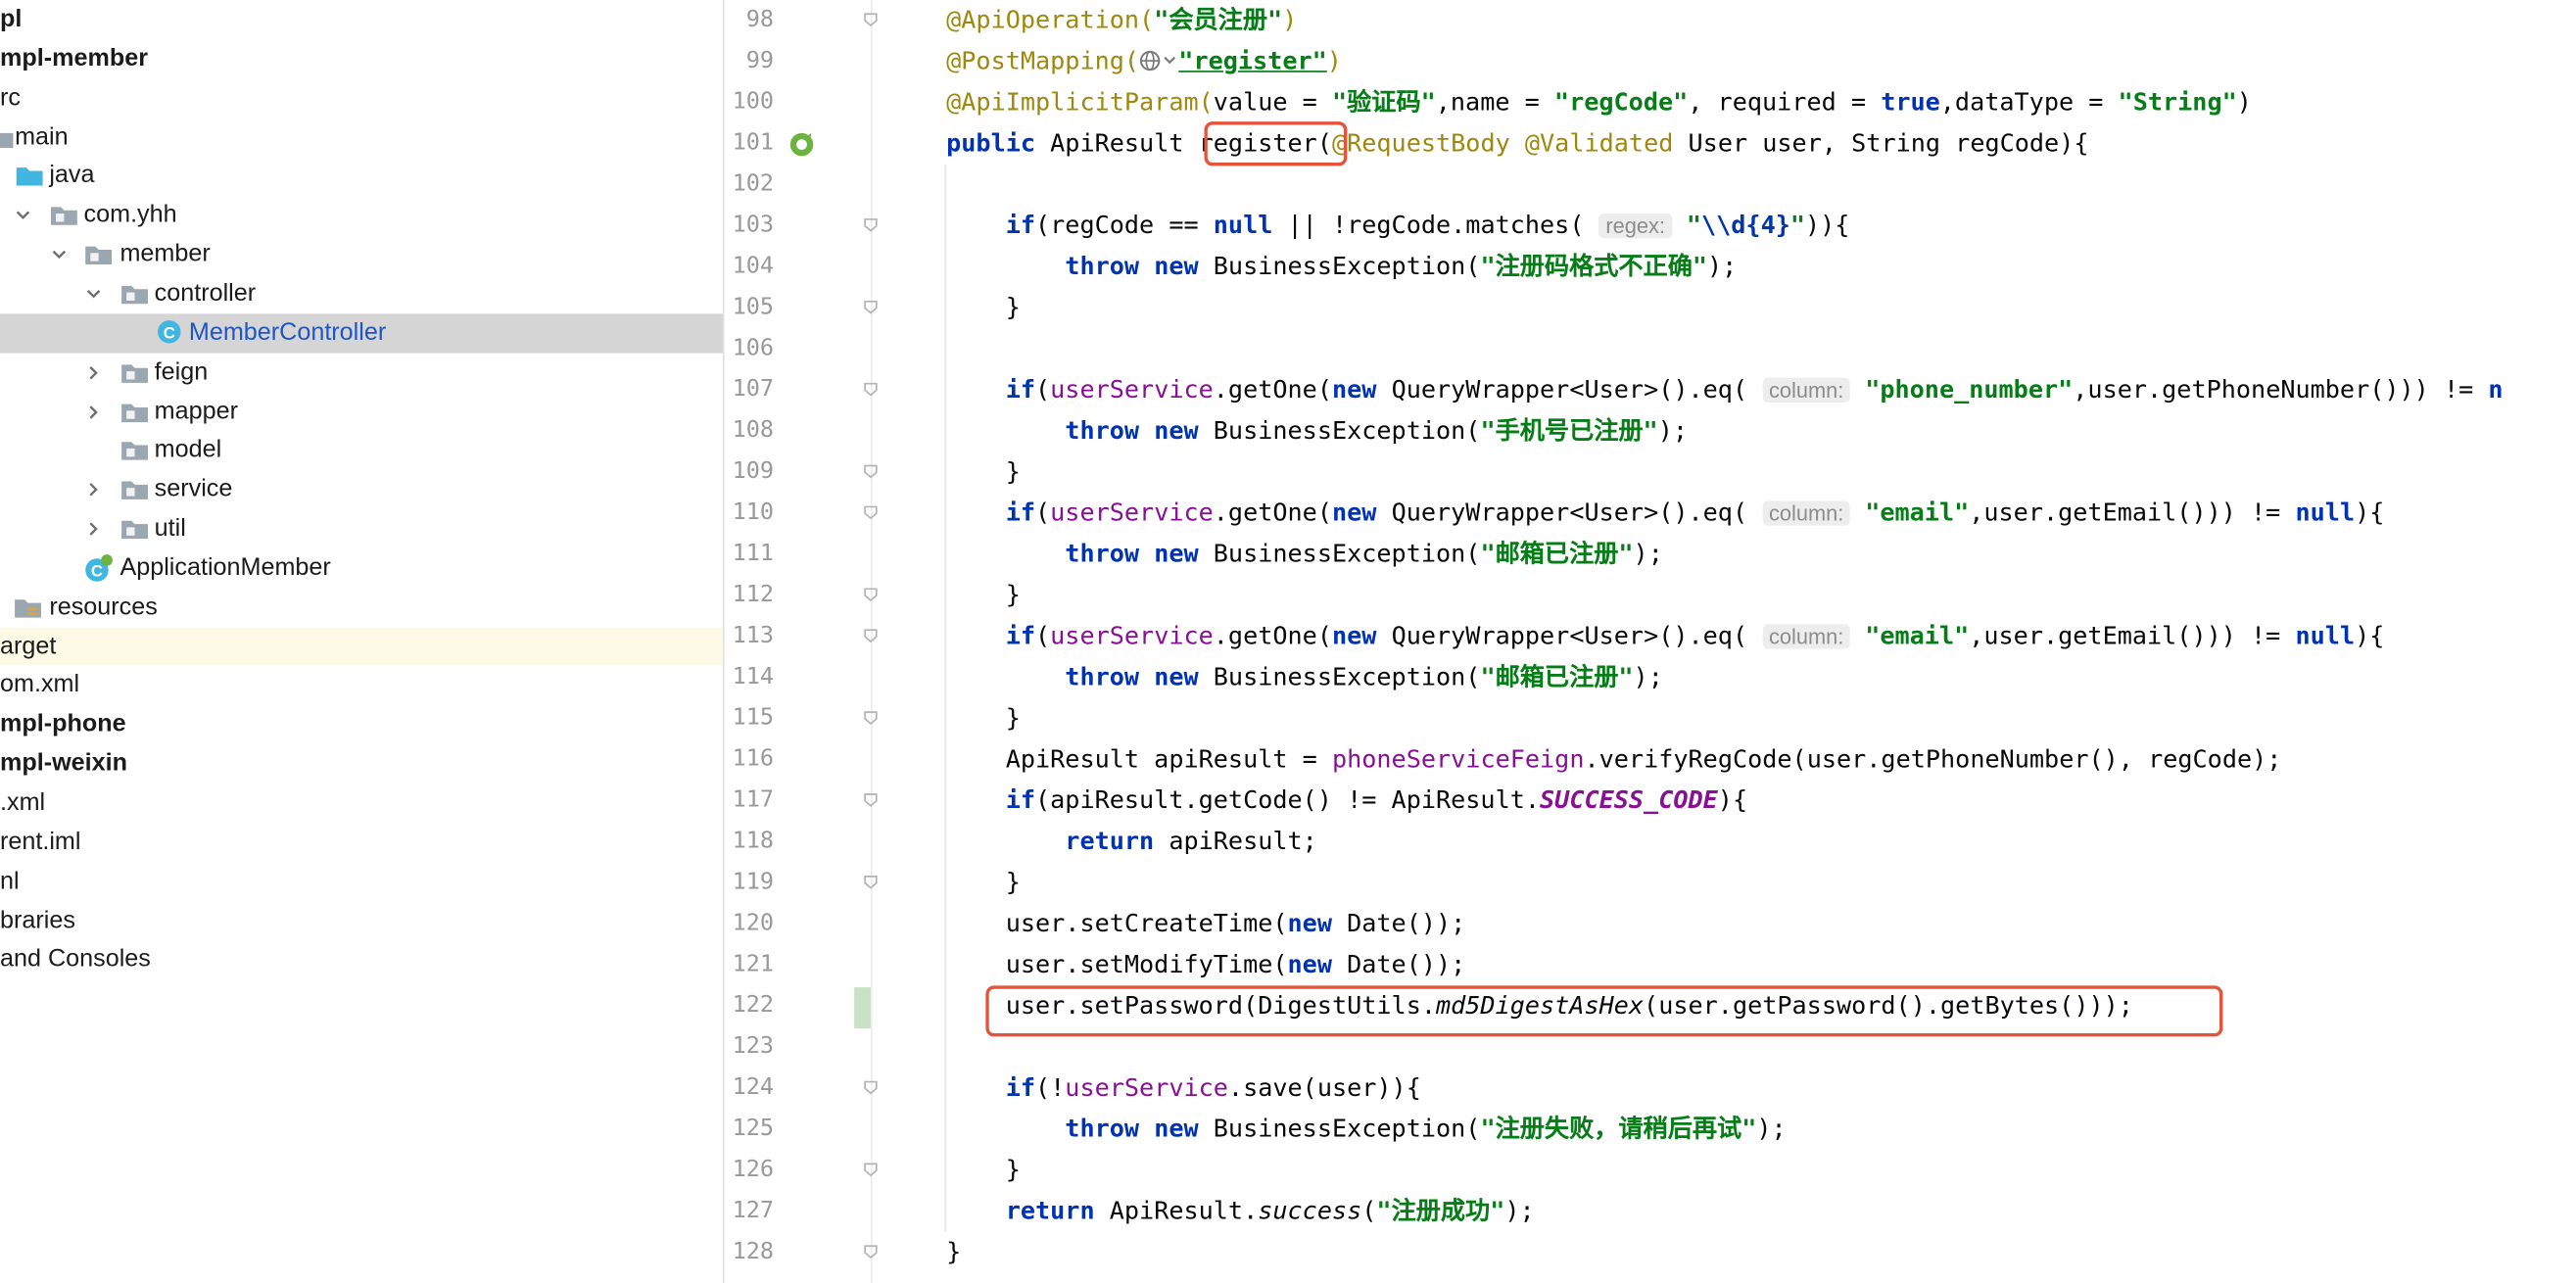  Describe the element at coordinates (749, 842) in the screenshot. I see `line-number: 118` at that location.